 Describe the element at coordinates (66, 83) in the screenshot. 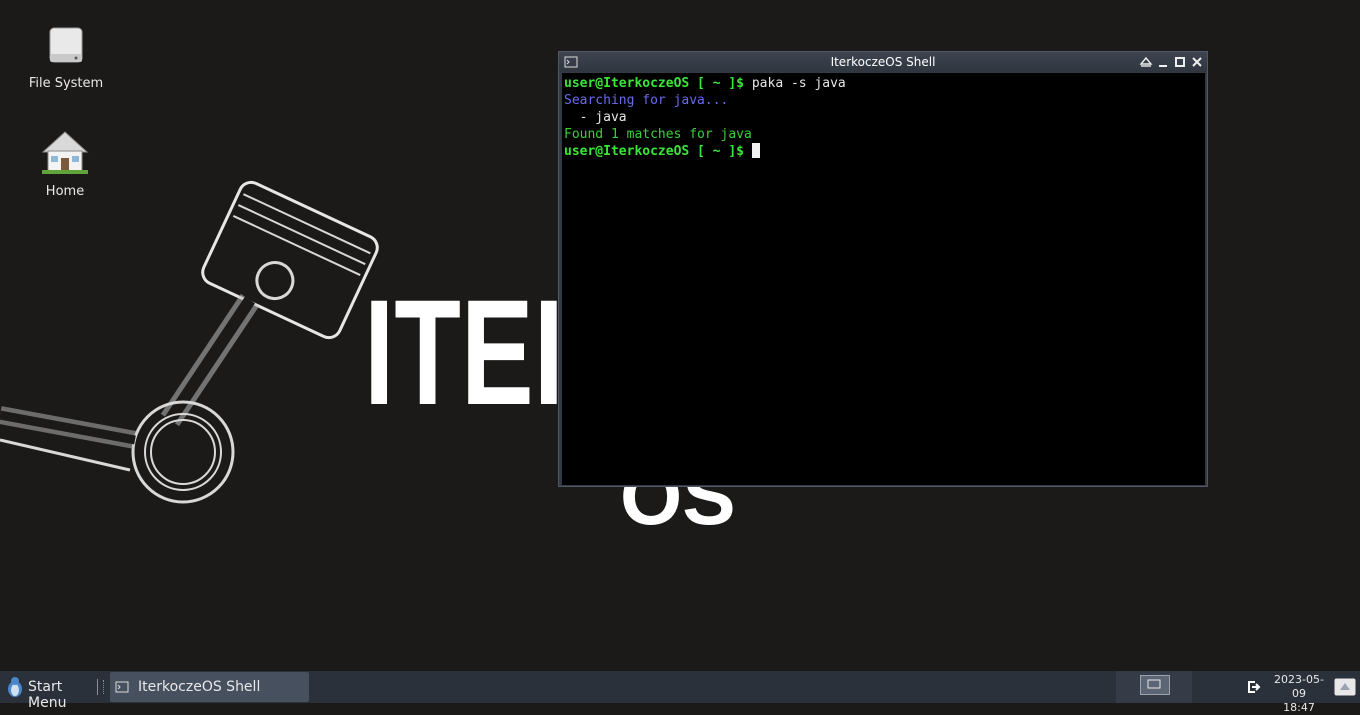

I see `desktop-icon-label: File System` at that location.